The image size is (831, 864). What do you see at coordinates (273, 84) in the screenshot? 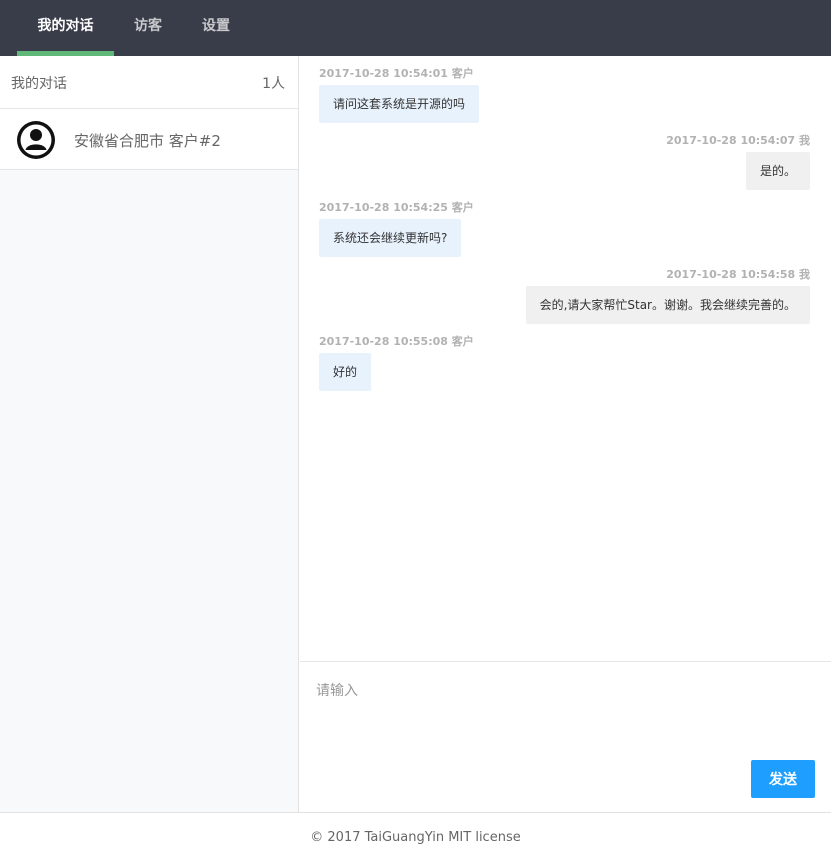
I see `conversation-count: 1人` at bounding box center [273, 84].